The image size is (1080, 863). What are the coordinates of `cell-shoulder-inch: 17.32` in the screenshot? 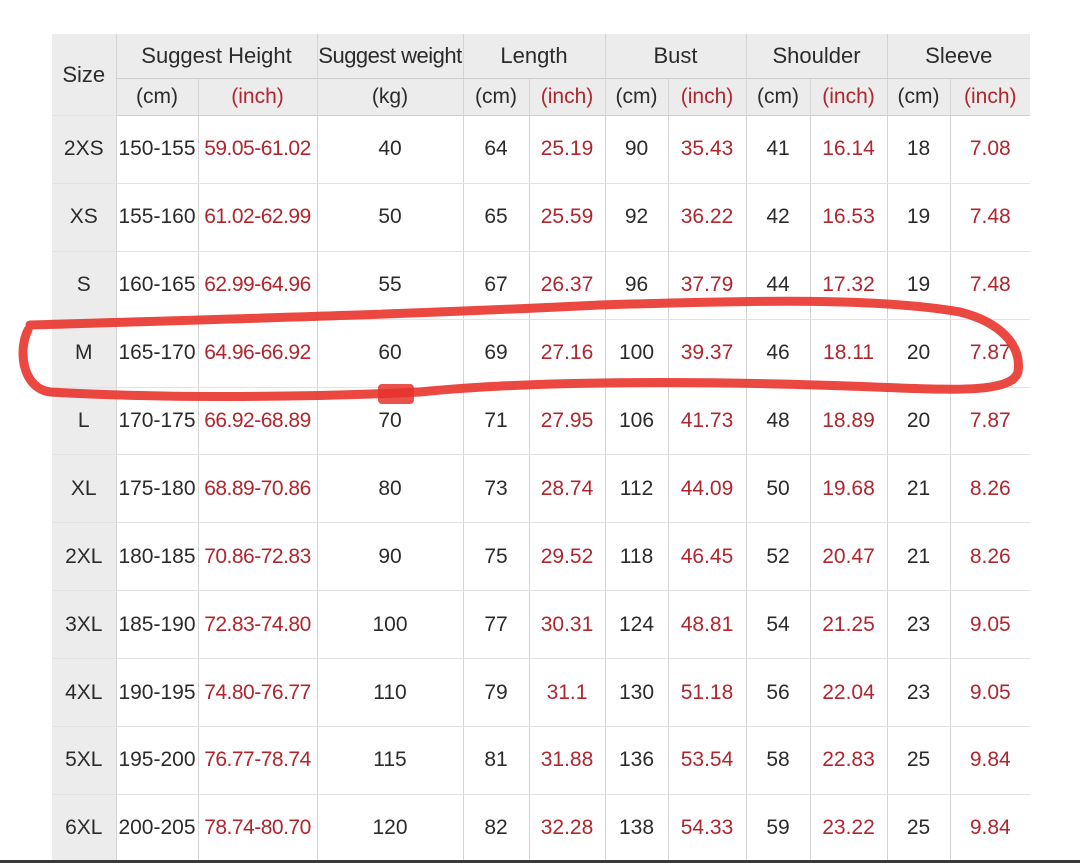 It's located at (849, 285).